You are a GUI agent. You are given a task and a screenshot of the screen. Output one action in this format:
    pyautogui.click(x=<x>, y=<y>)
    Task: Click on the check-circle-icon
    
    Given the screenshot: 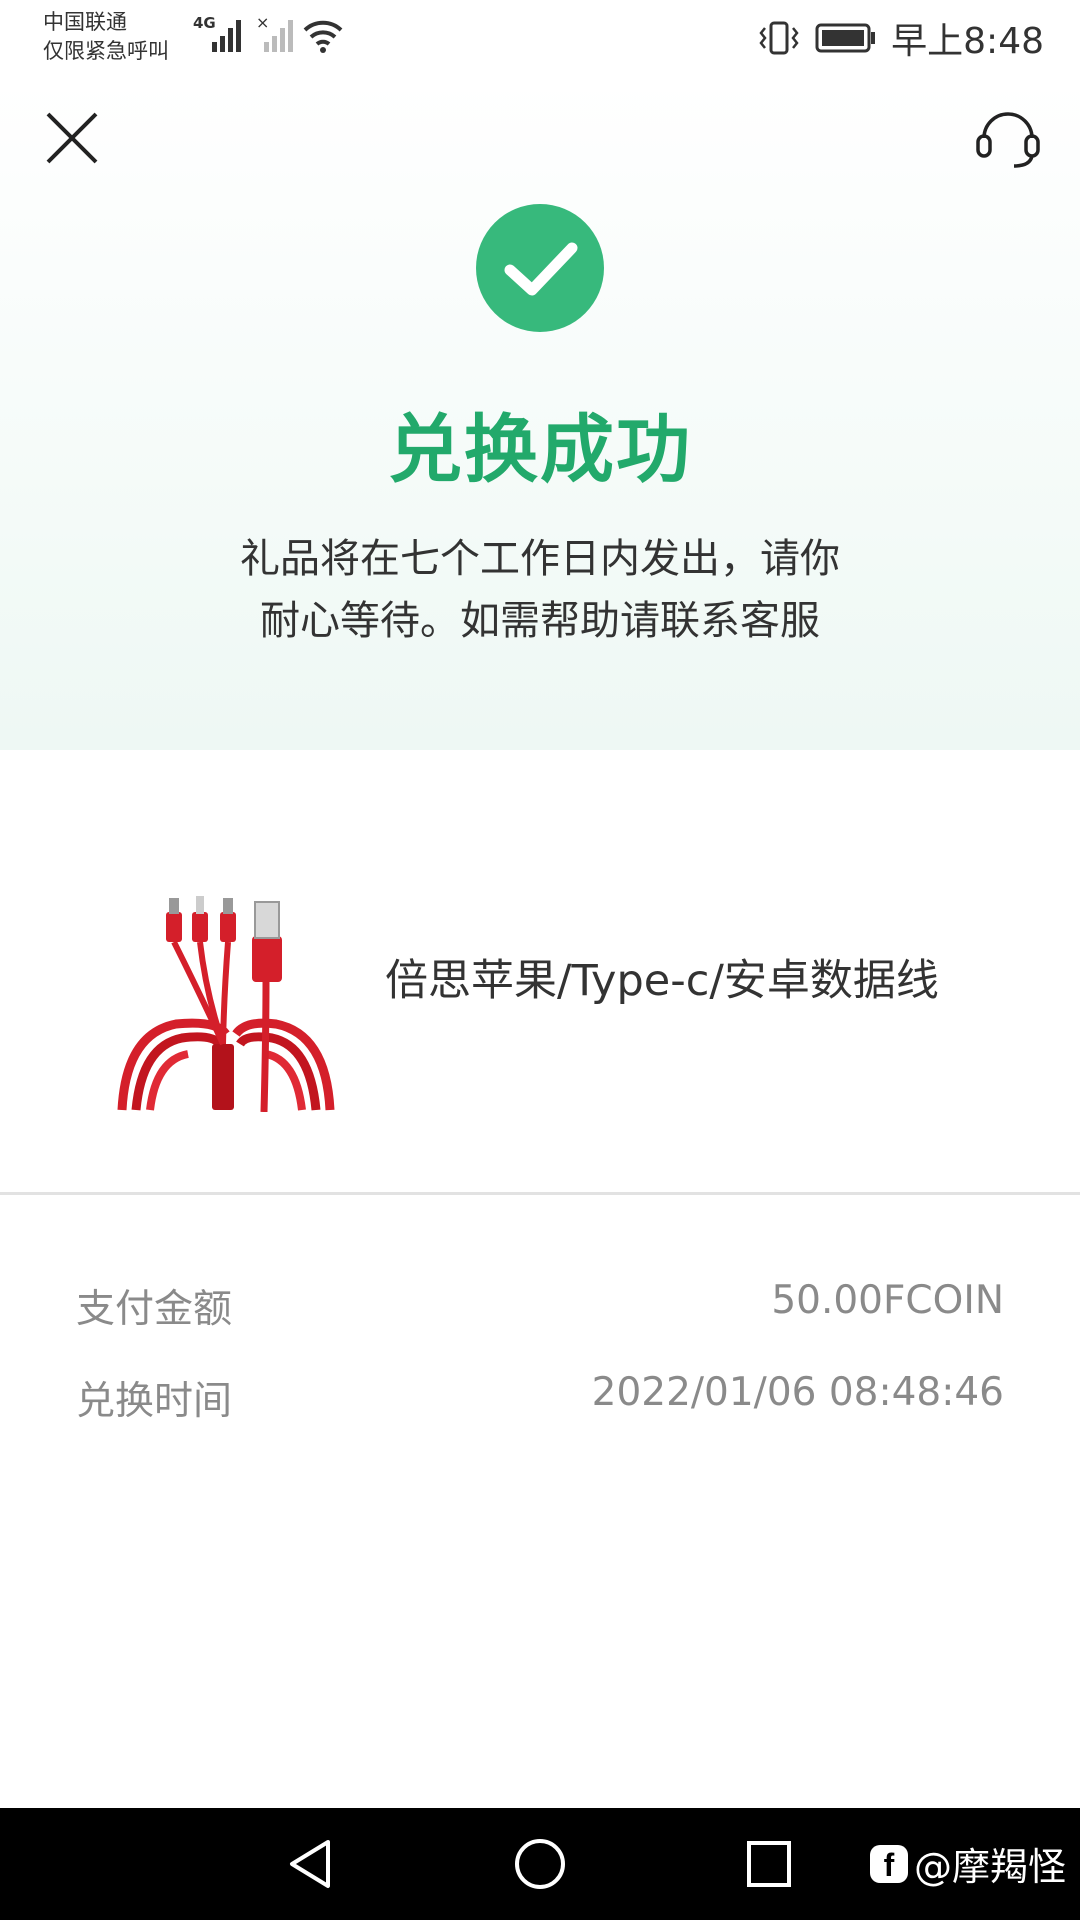 What is the action you would take?
    pyautogui.click(x=540, y=268)
    